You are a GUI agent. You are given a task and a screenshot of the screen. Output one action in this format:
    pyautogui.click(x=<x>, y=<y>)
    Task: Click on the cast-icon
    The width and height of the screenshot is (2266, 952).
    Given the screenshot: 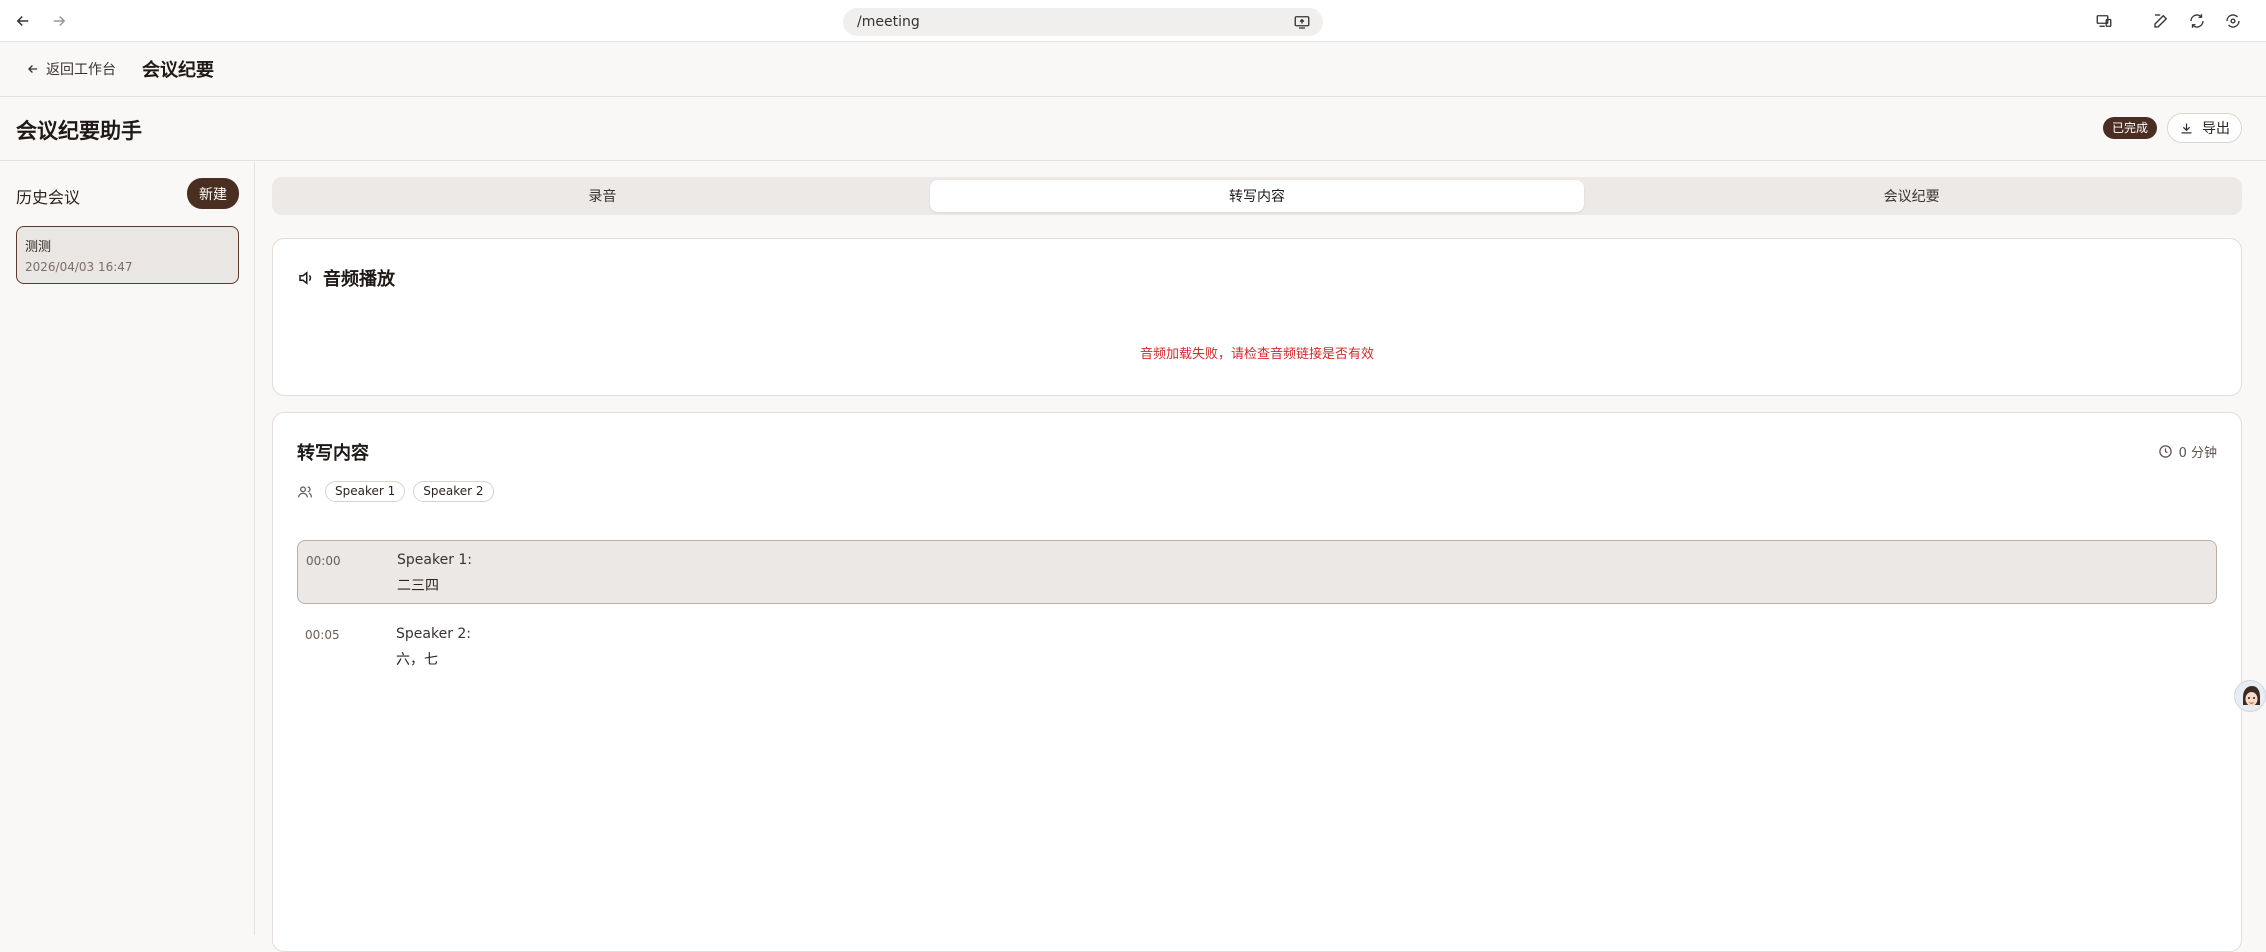 What is the action you would take?
    pyautogui.click(x=1302, y=22)
    